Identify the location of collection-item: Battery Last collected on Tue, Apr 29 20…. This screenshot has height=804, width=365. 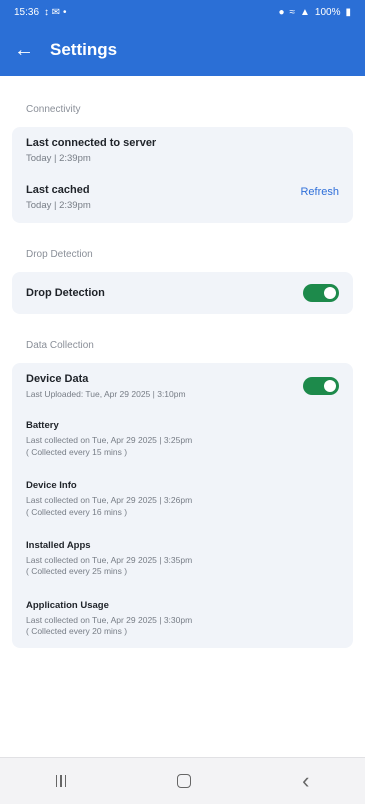
(182, 439).